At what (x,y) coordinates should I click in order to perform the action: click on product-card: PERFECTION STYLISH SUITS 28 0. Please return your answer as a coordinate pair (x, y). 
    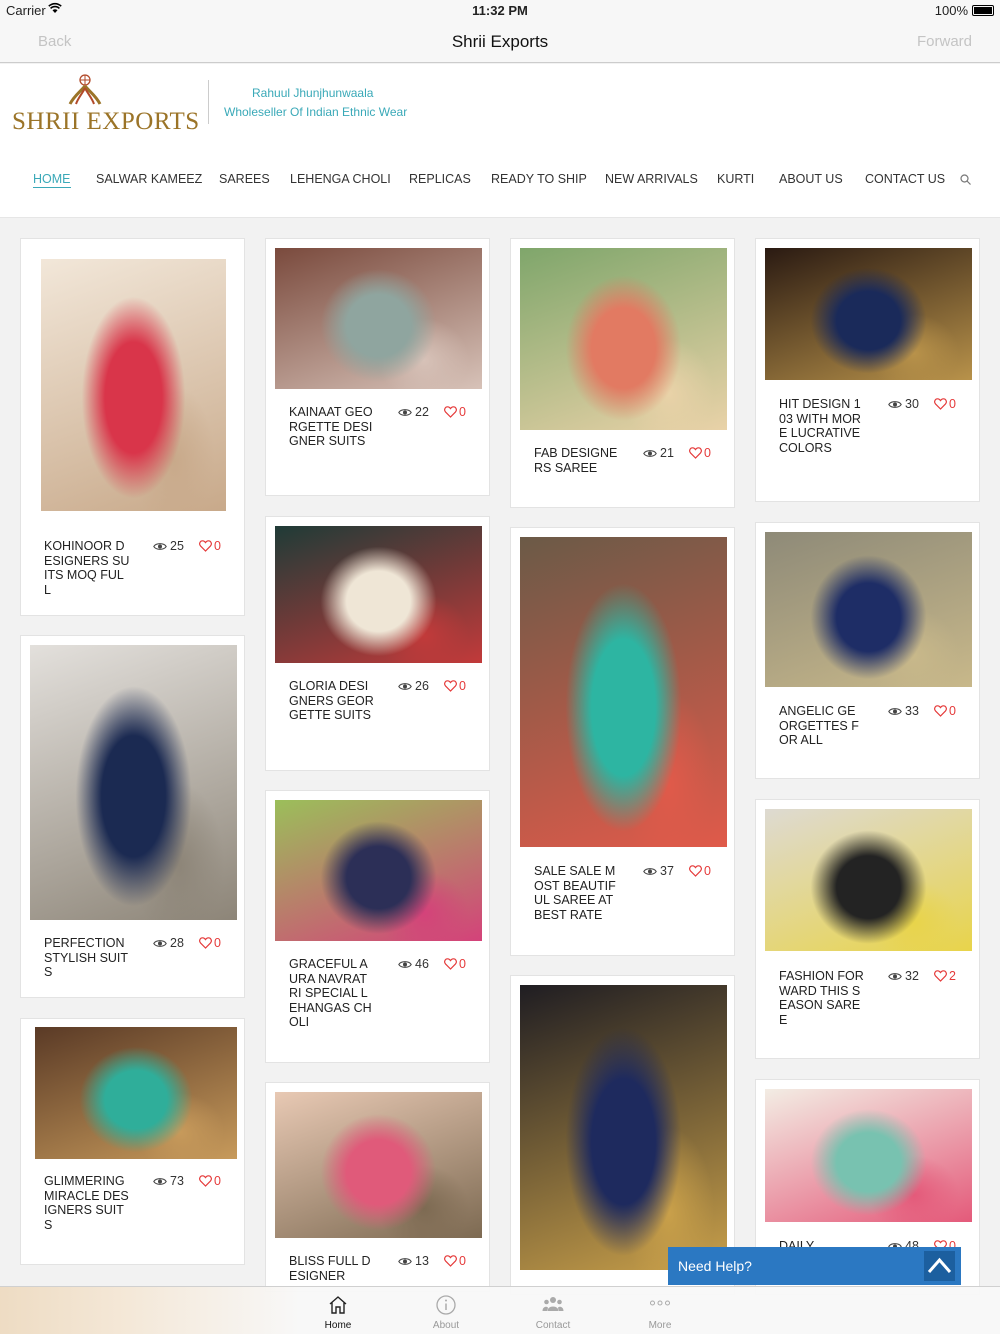
    Looking at the image, I should click on (132, 816).